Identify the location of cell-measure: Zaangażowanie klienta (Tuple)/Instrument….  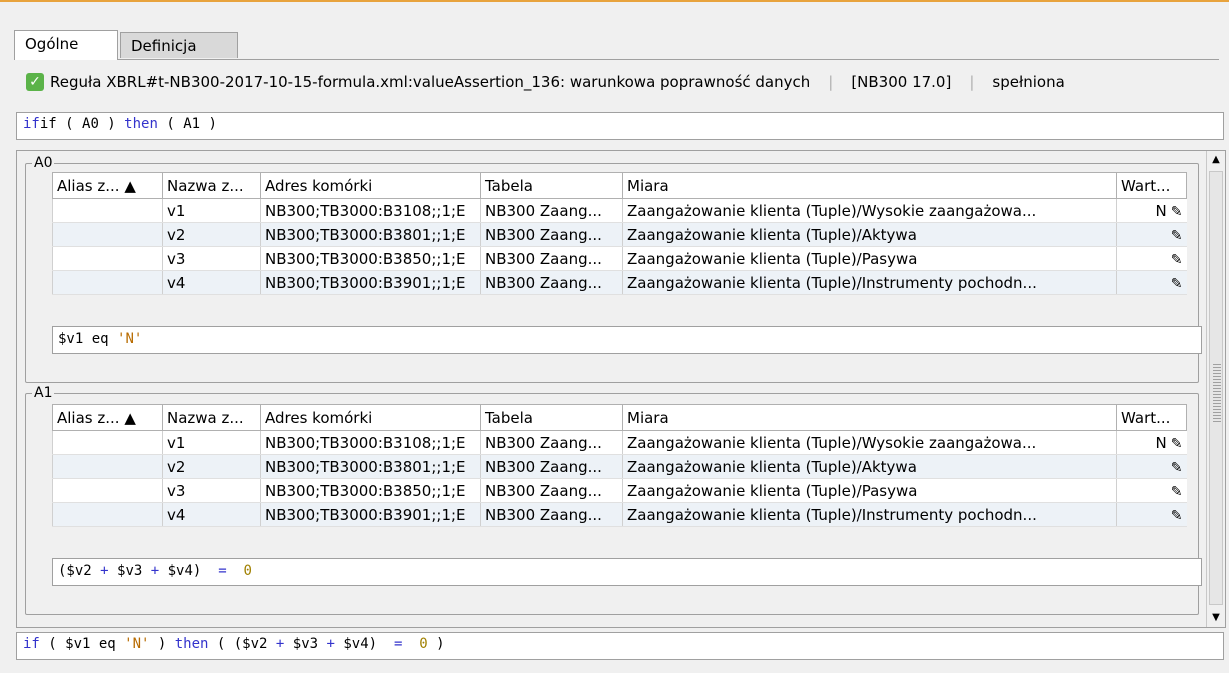
(869, 514).